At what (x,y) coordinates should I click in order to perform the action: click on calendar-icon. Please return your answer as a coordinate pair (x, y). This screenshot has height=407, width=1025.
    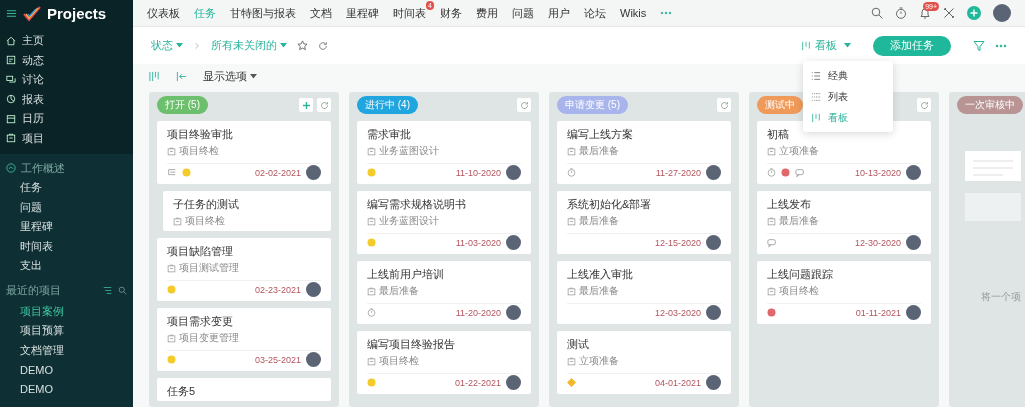
    Looking at the image, I should click on (11, 118).